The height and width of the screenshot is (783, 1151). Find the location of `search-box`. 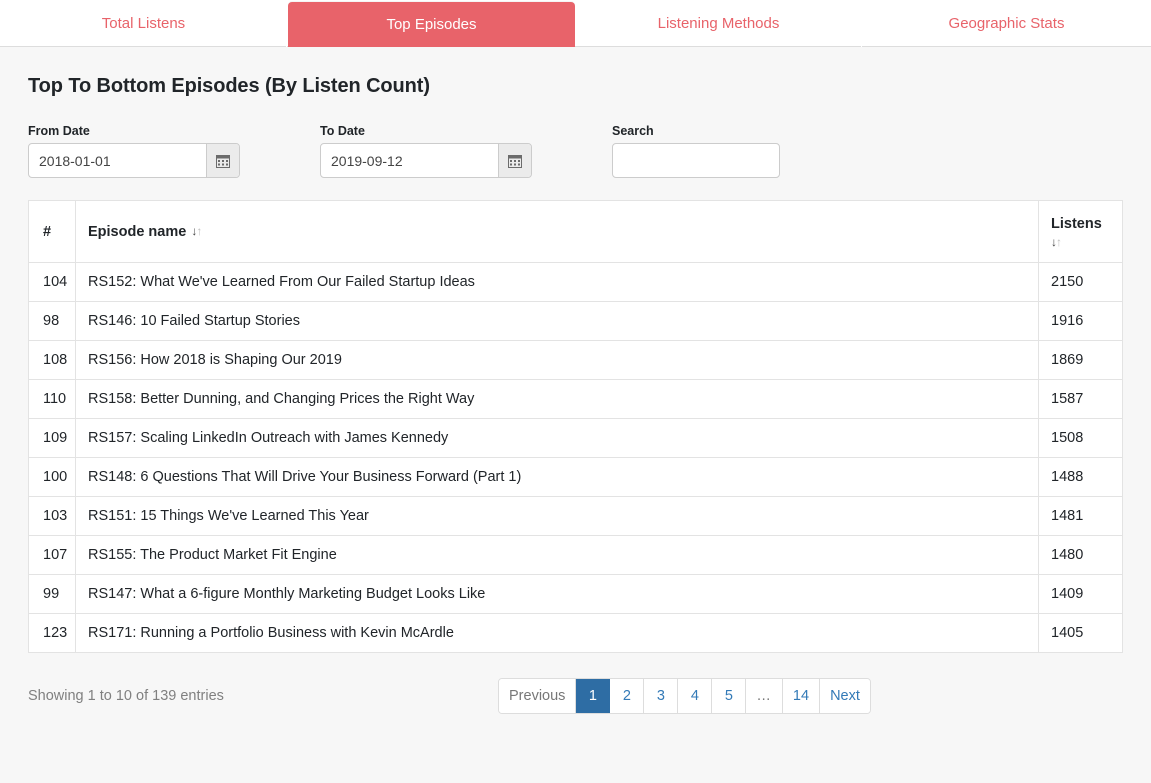

search-box is located at coordinates (696, 160).